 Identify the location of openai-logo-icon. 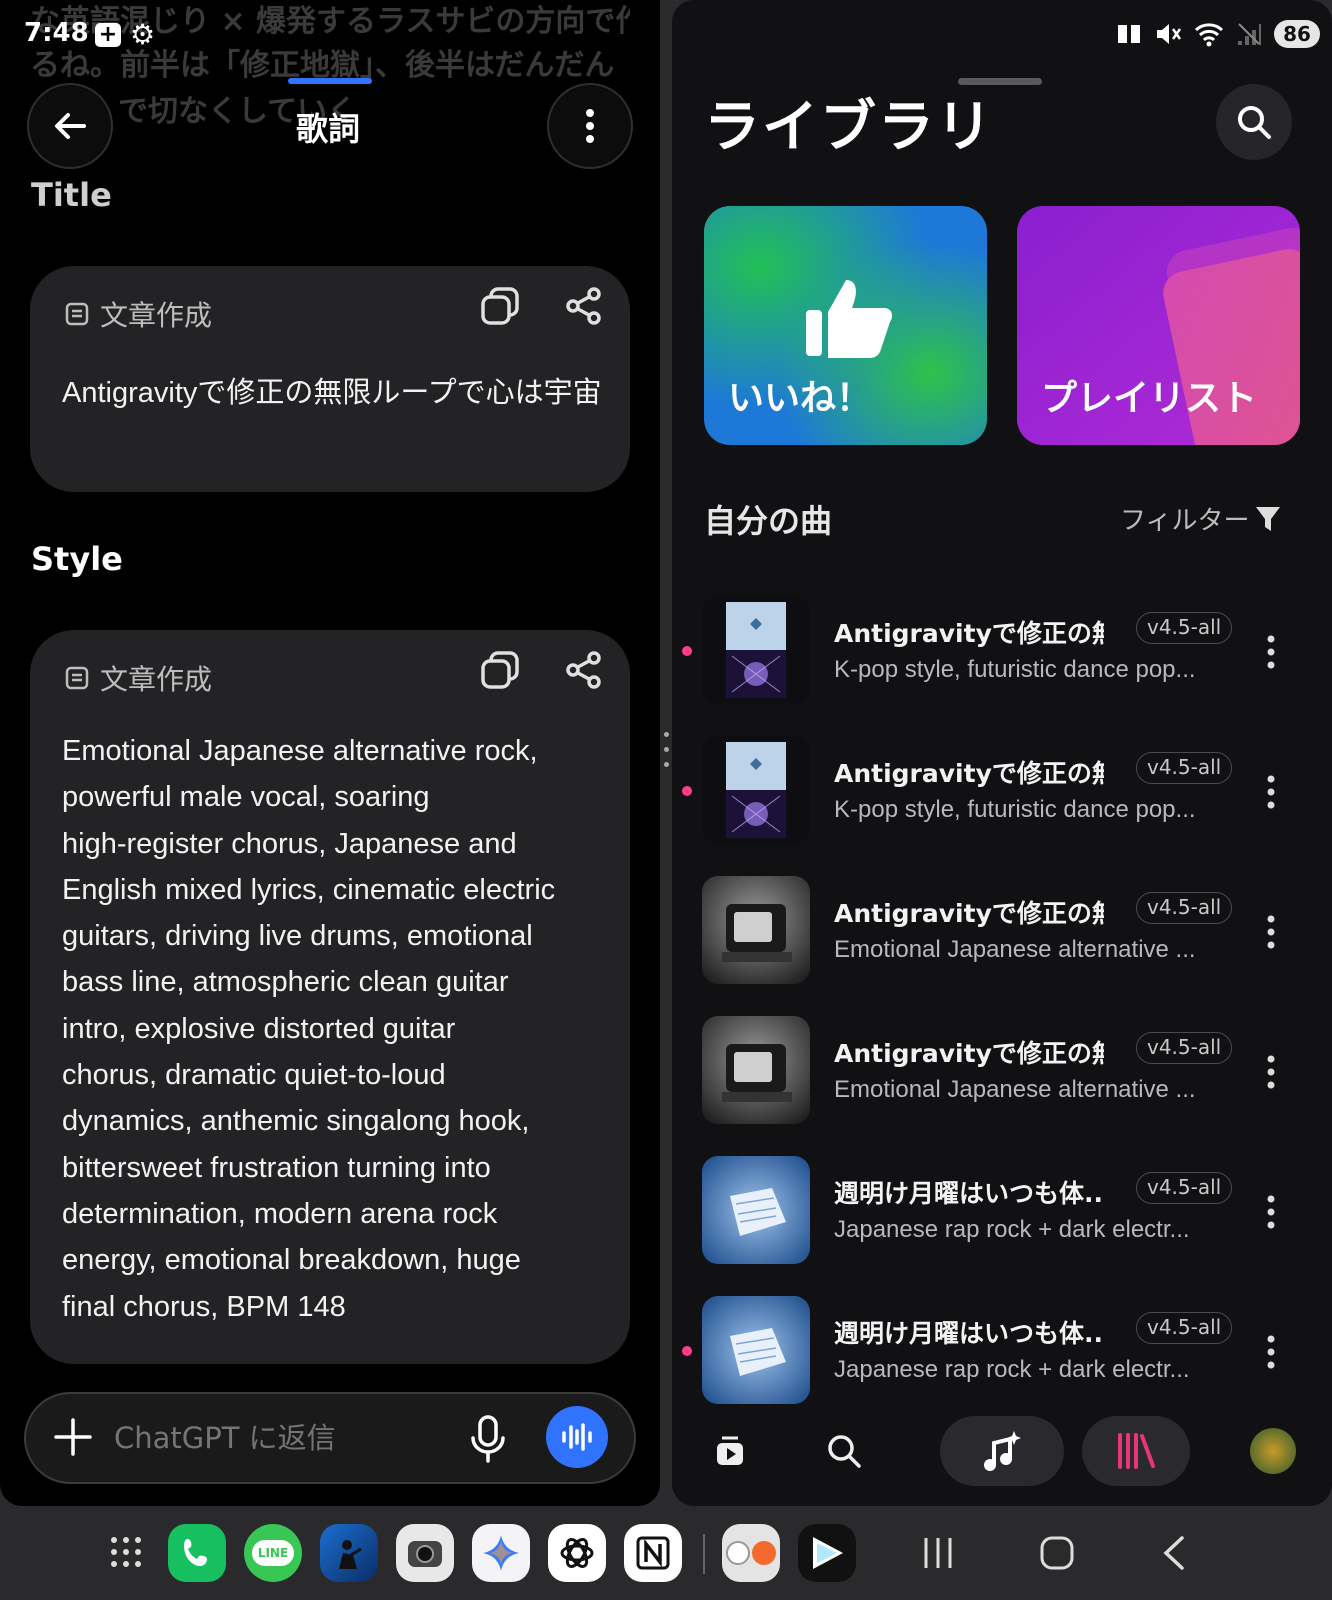
(577, 1553).